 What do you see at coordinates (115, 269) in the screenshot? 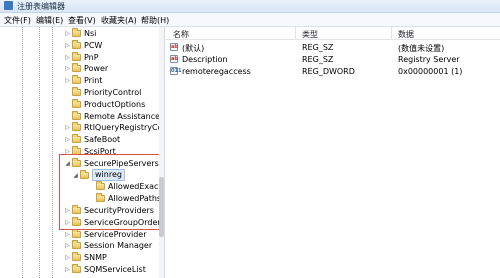
I see `tree-item-label: SQMServiceList` at bounding box center [115, 269].